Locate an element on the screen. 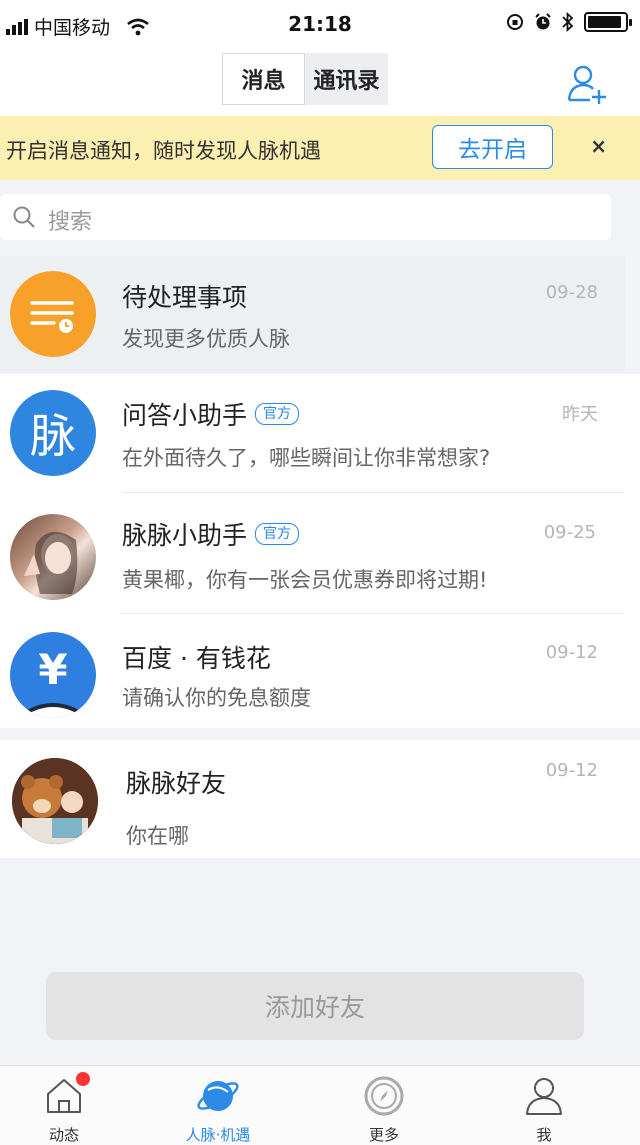  maimai-avatar: 脉 is located at coordinates (53, 433).